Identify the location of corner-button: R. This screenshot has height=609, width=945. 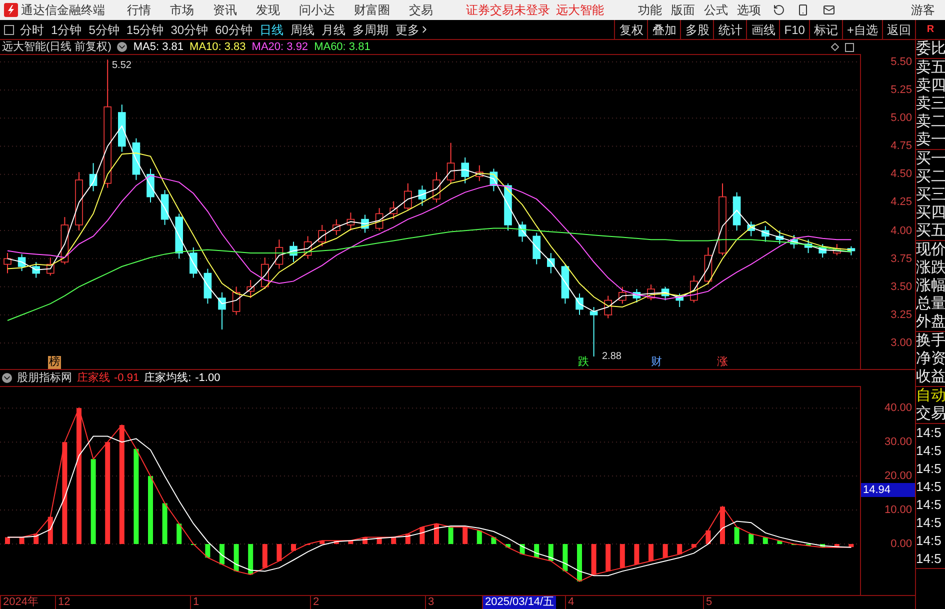
(930, 29).